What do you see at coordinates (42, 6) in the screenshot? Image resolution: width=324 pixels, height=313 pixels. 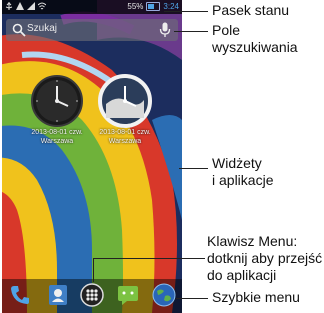 I see `wifi-icon` at bounding box center [42, 6].